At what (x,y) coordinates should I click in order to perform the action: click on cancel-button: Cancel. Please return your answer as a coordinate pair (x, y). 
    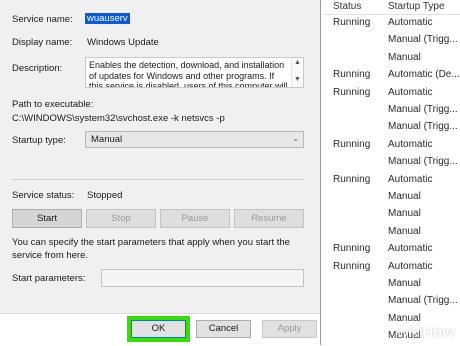
    Looking at the image, I should click on (223, 329).